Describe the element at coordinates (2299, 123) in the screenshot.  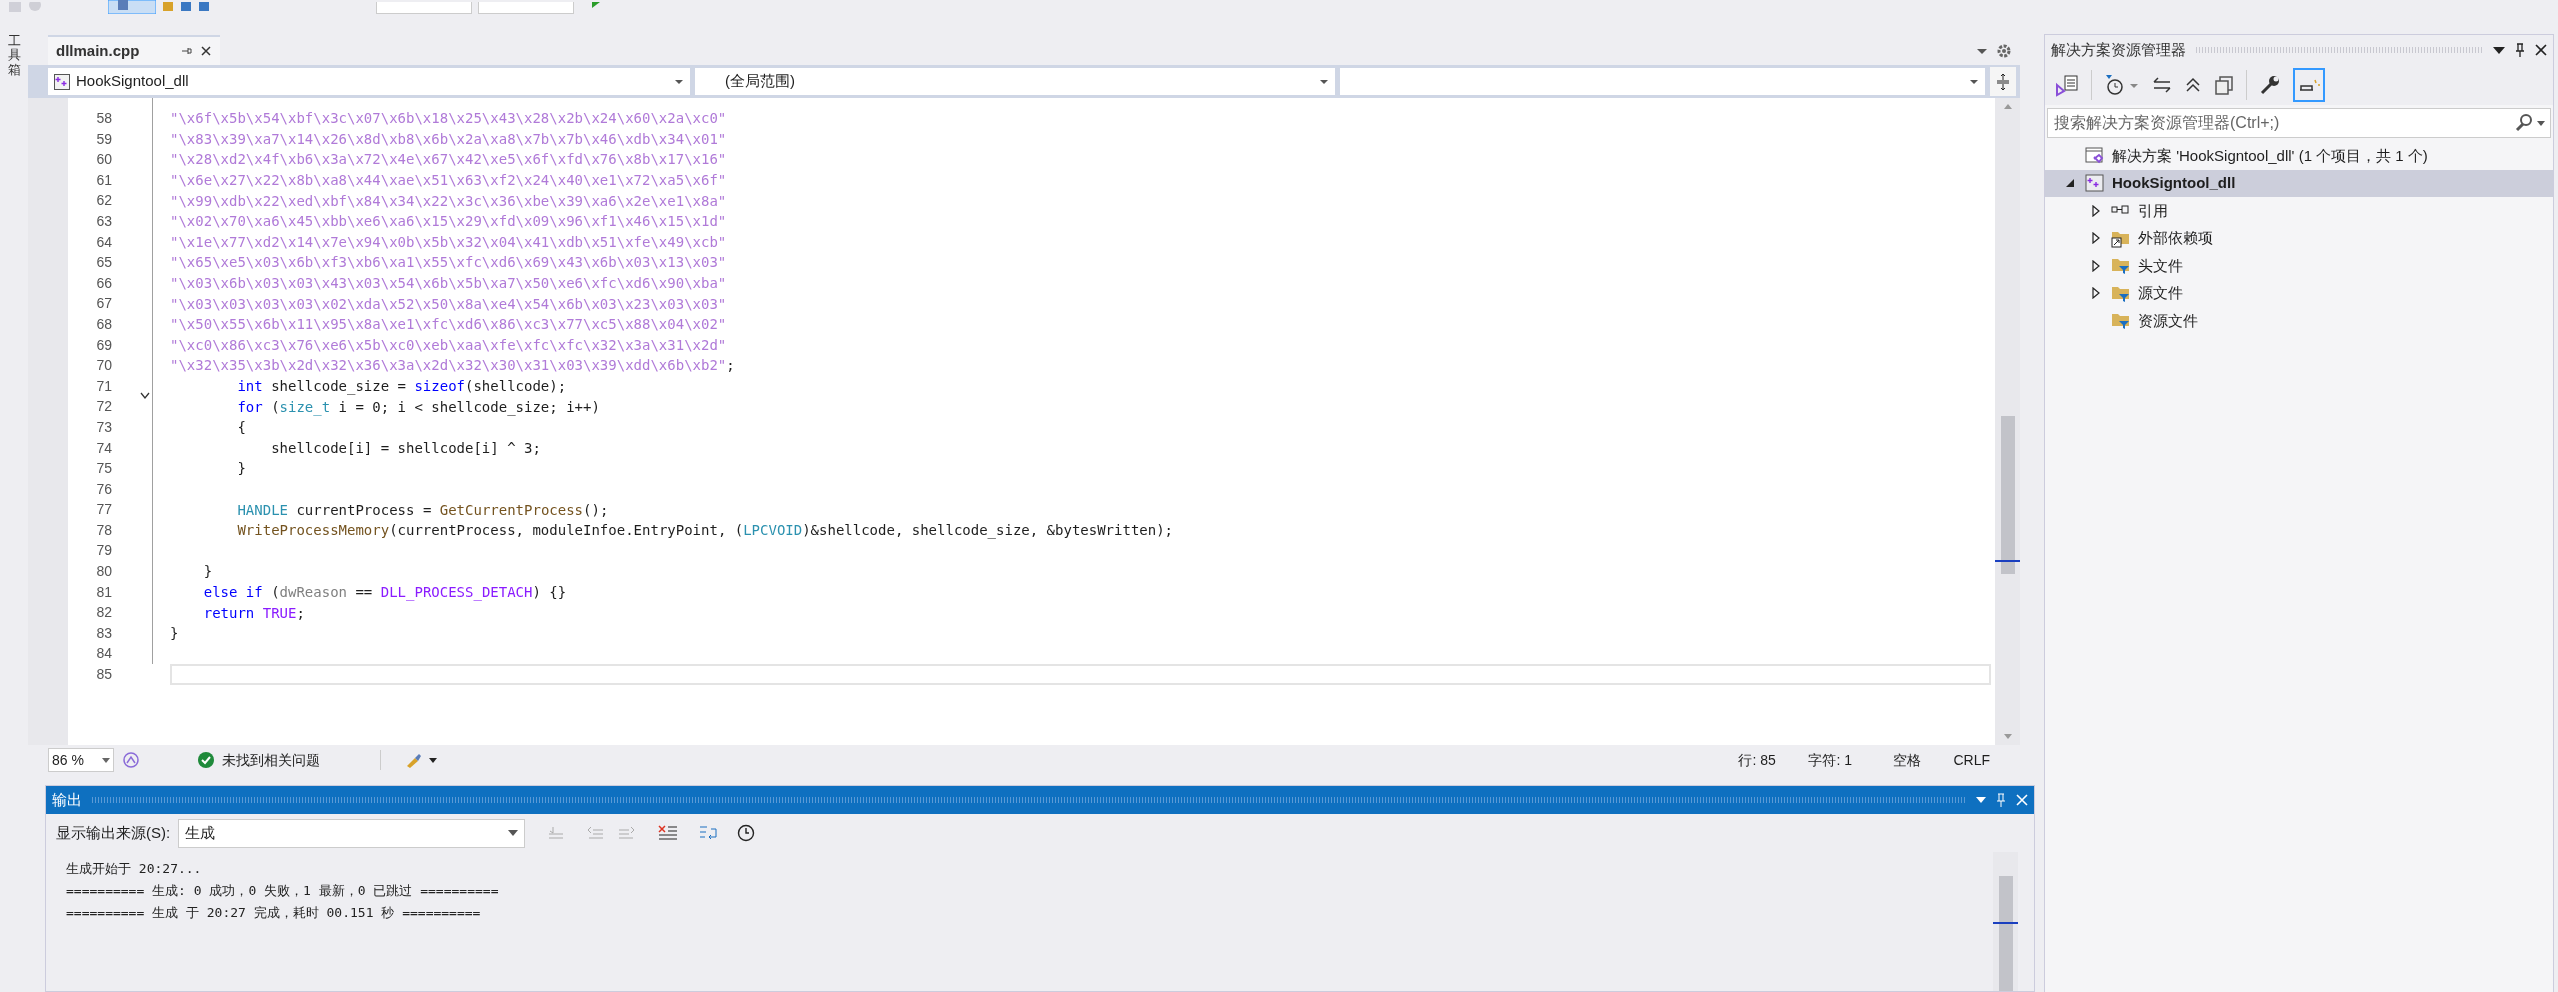
I see `search-field: 搜索解决方案资源管理器(Ctrl+;)` at that location.